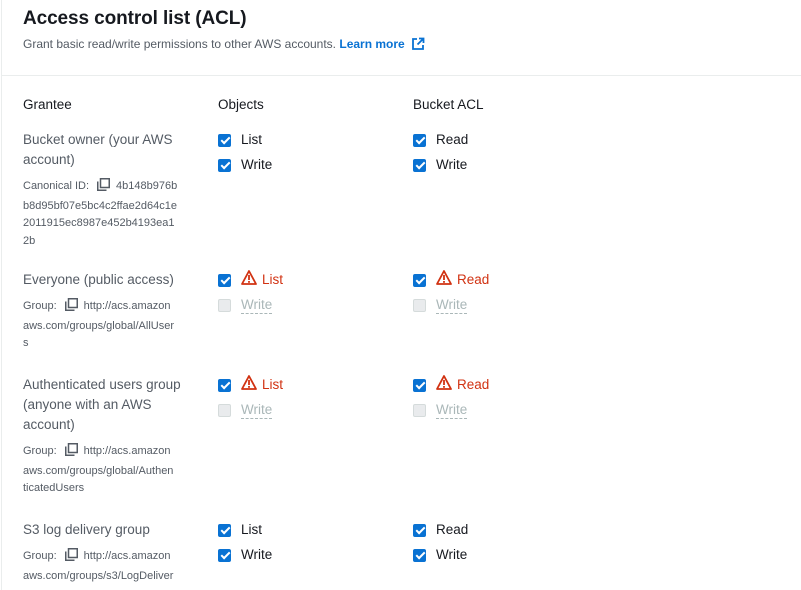 This screenshot has width=801, height=590. I want to click on column-header-bucket-acl: Bucket ACL, so click(448, 104).